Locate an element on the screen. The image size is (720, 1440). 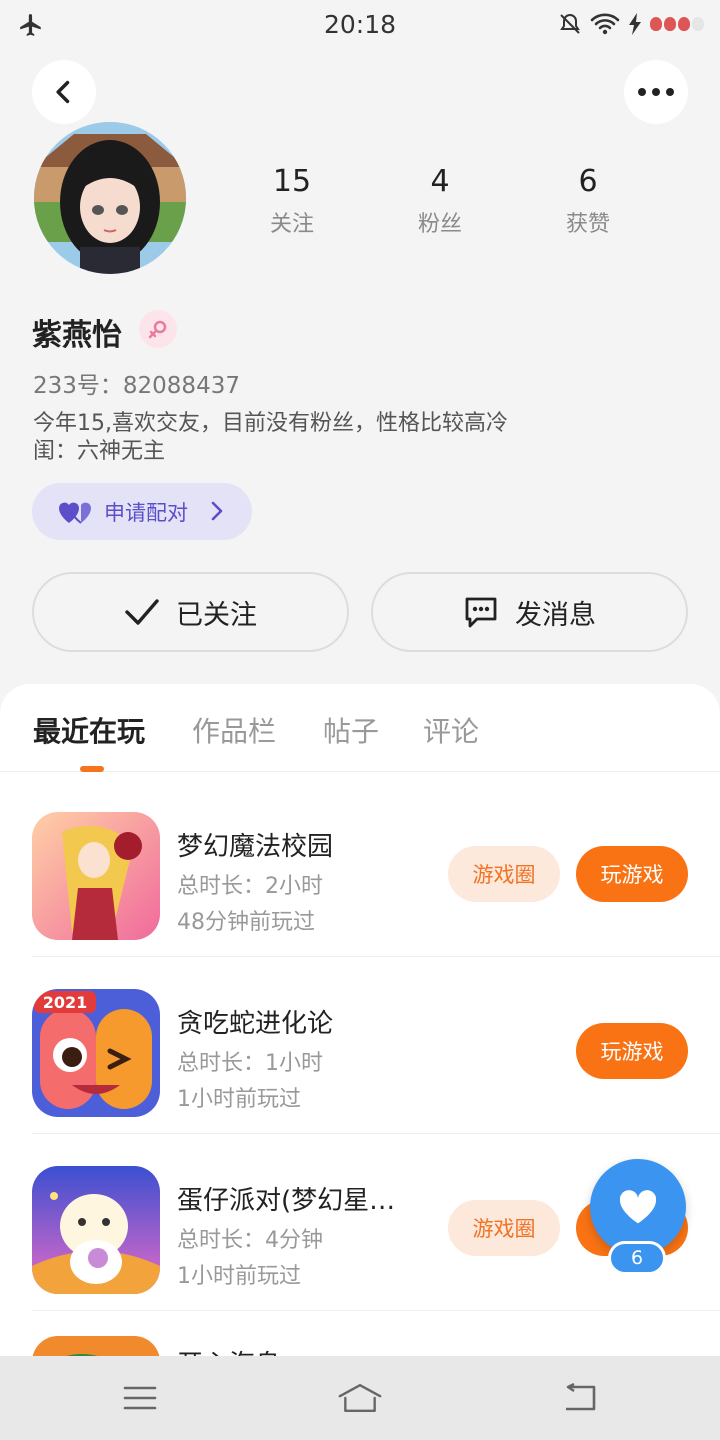
likes-stat: 6 获赞 is located at coordinates (588, 201).